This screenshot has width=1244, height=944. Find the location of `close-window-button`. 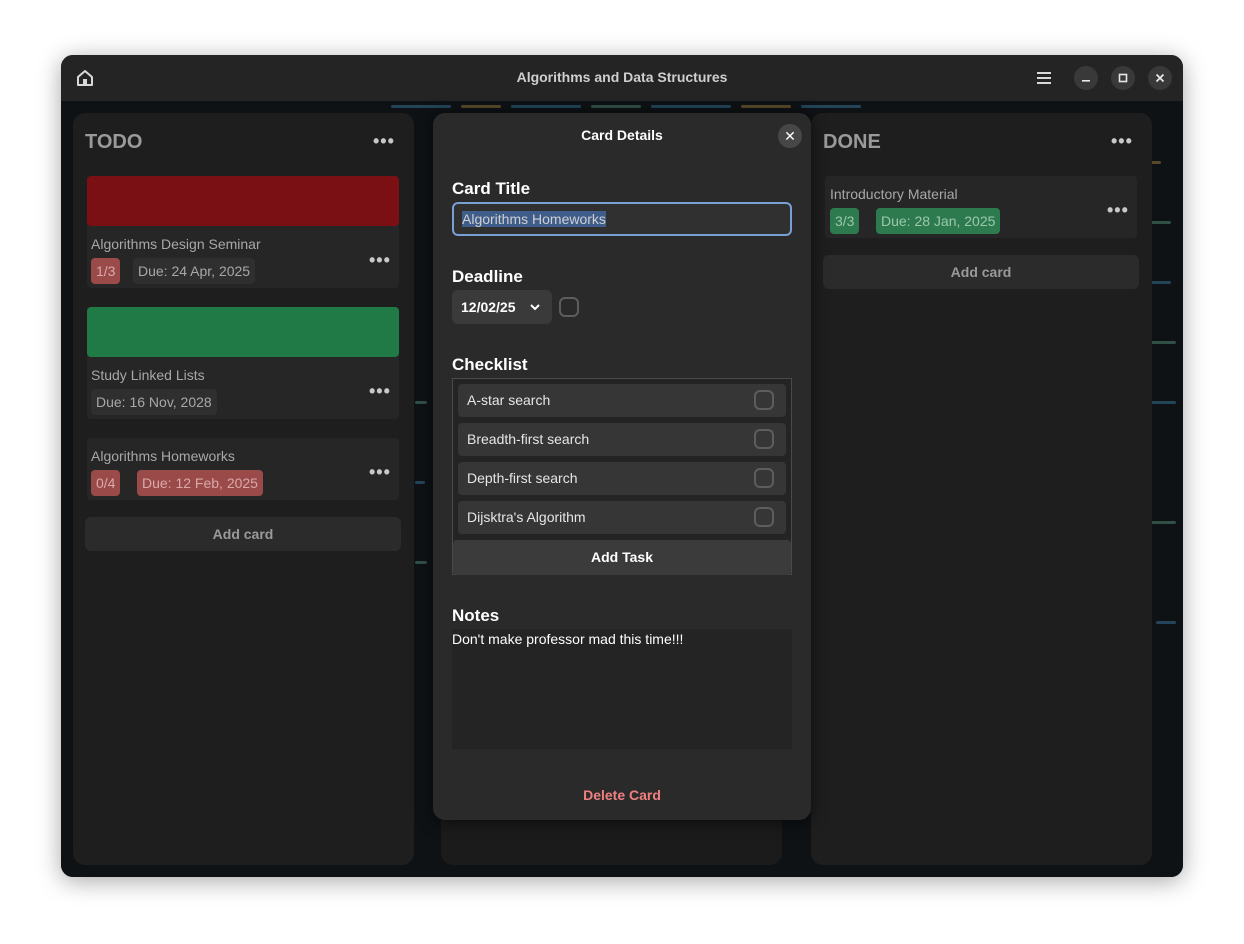

close-window-button is located at coordinates (1160, 78).